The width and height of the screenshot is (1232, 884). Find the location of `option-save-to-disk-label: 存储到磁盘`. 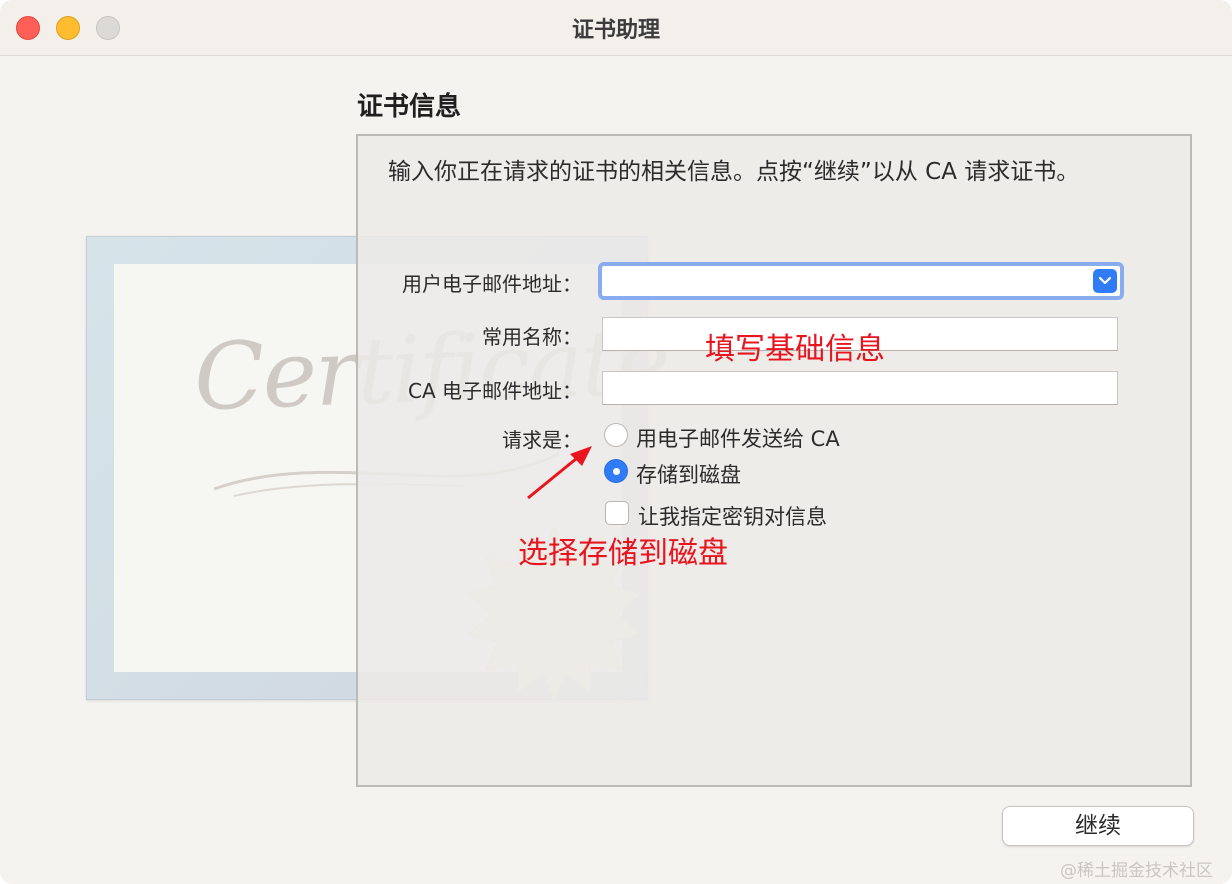

option-save-to-disk-label: 存储到磁盘 is located at coordinates (688, 474).